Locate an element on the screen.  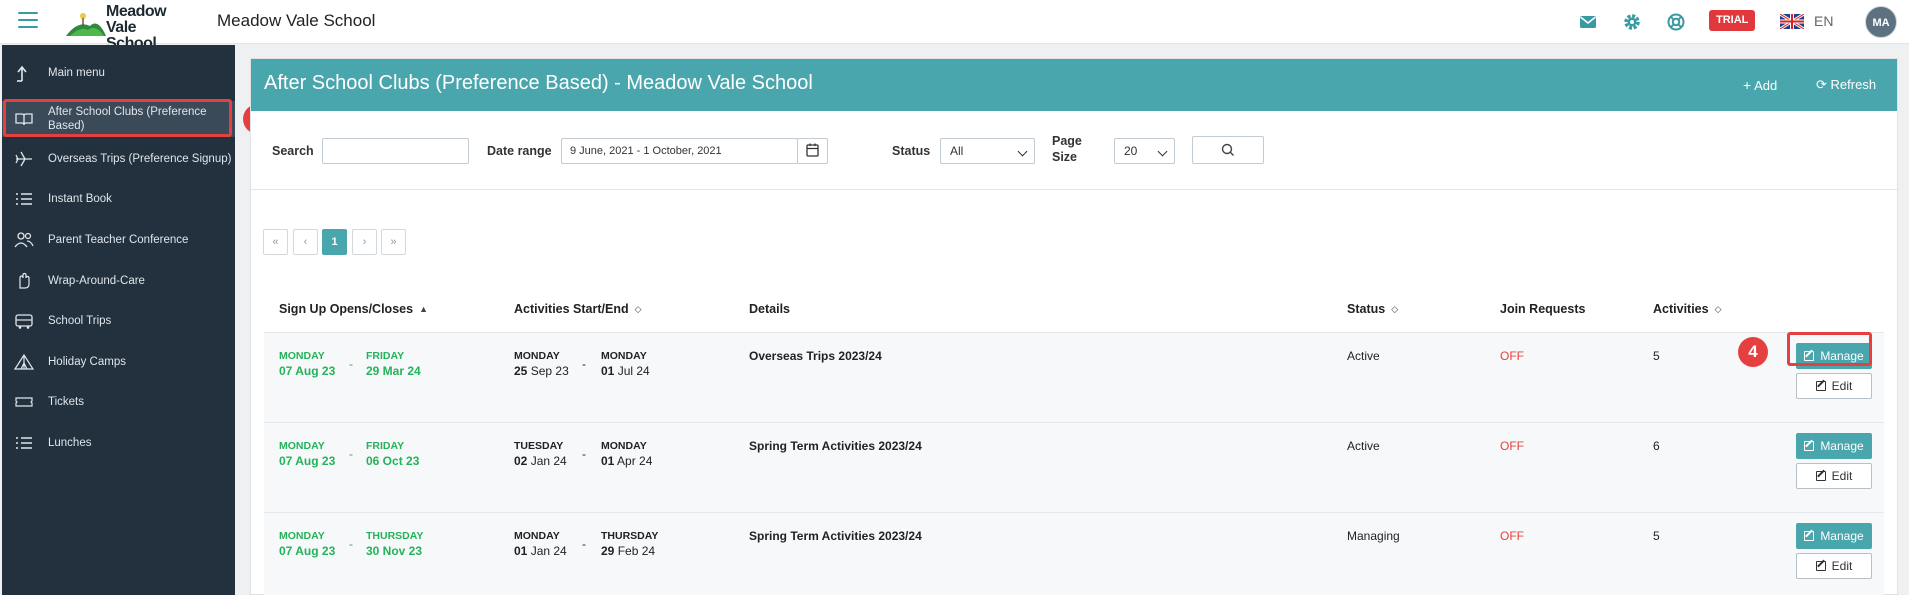
row-details: Overseas Trips 2023/24 is located at coordinates (815, 356).